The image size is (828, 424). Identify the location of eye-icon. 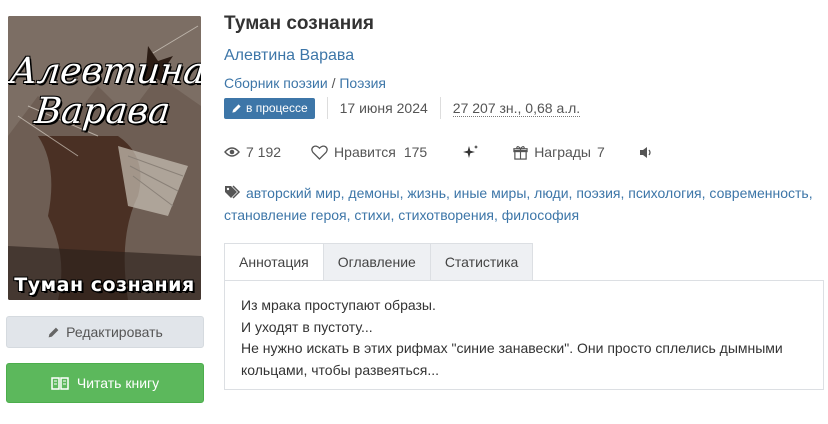
(232, 152).